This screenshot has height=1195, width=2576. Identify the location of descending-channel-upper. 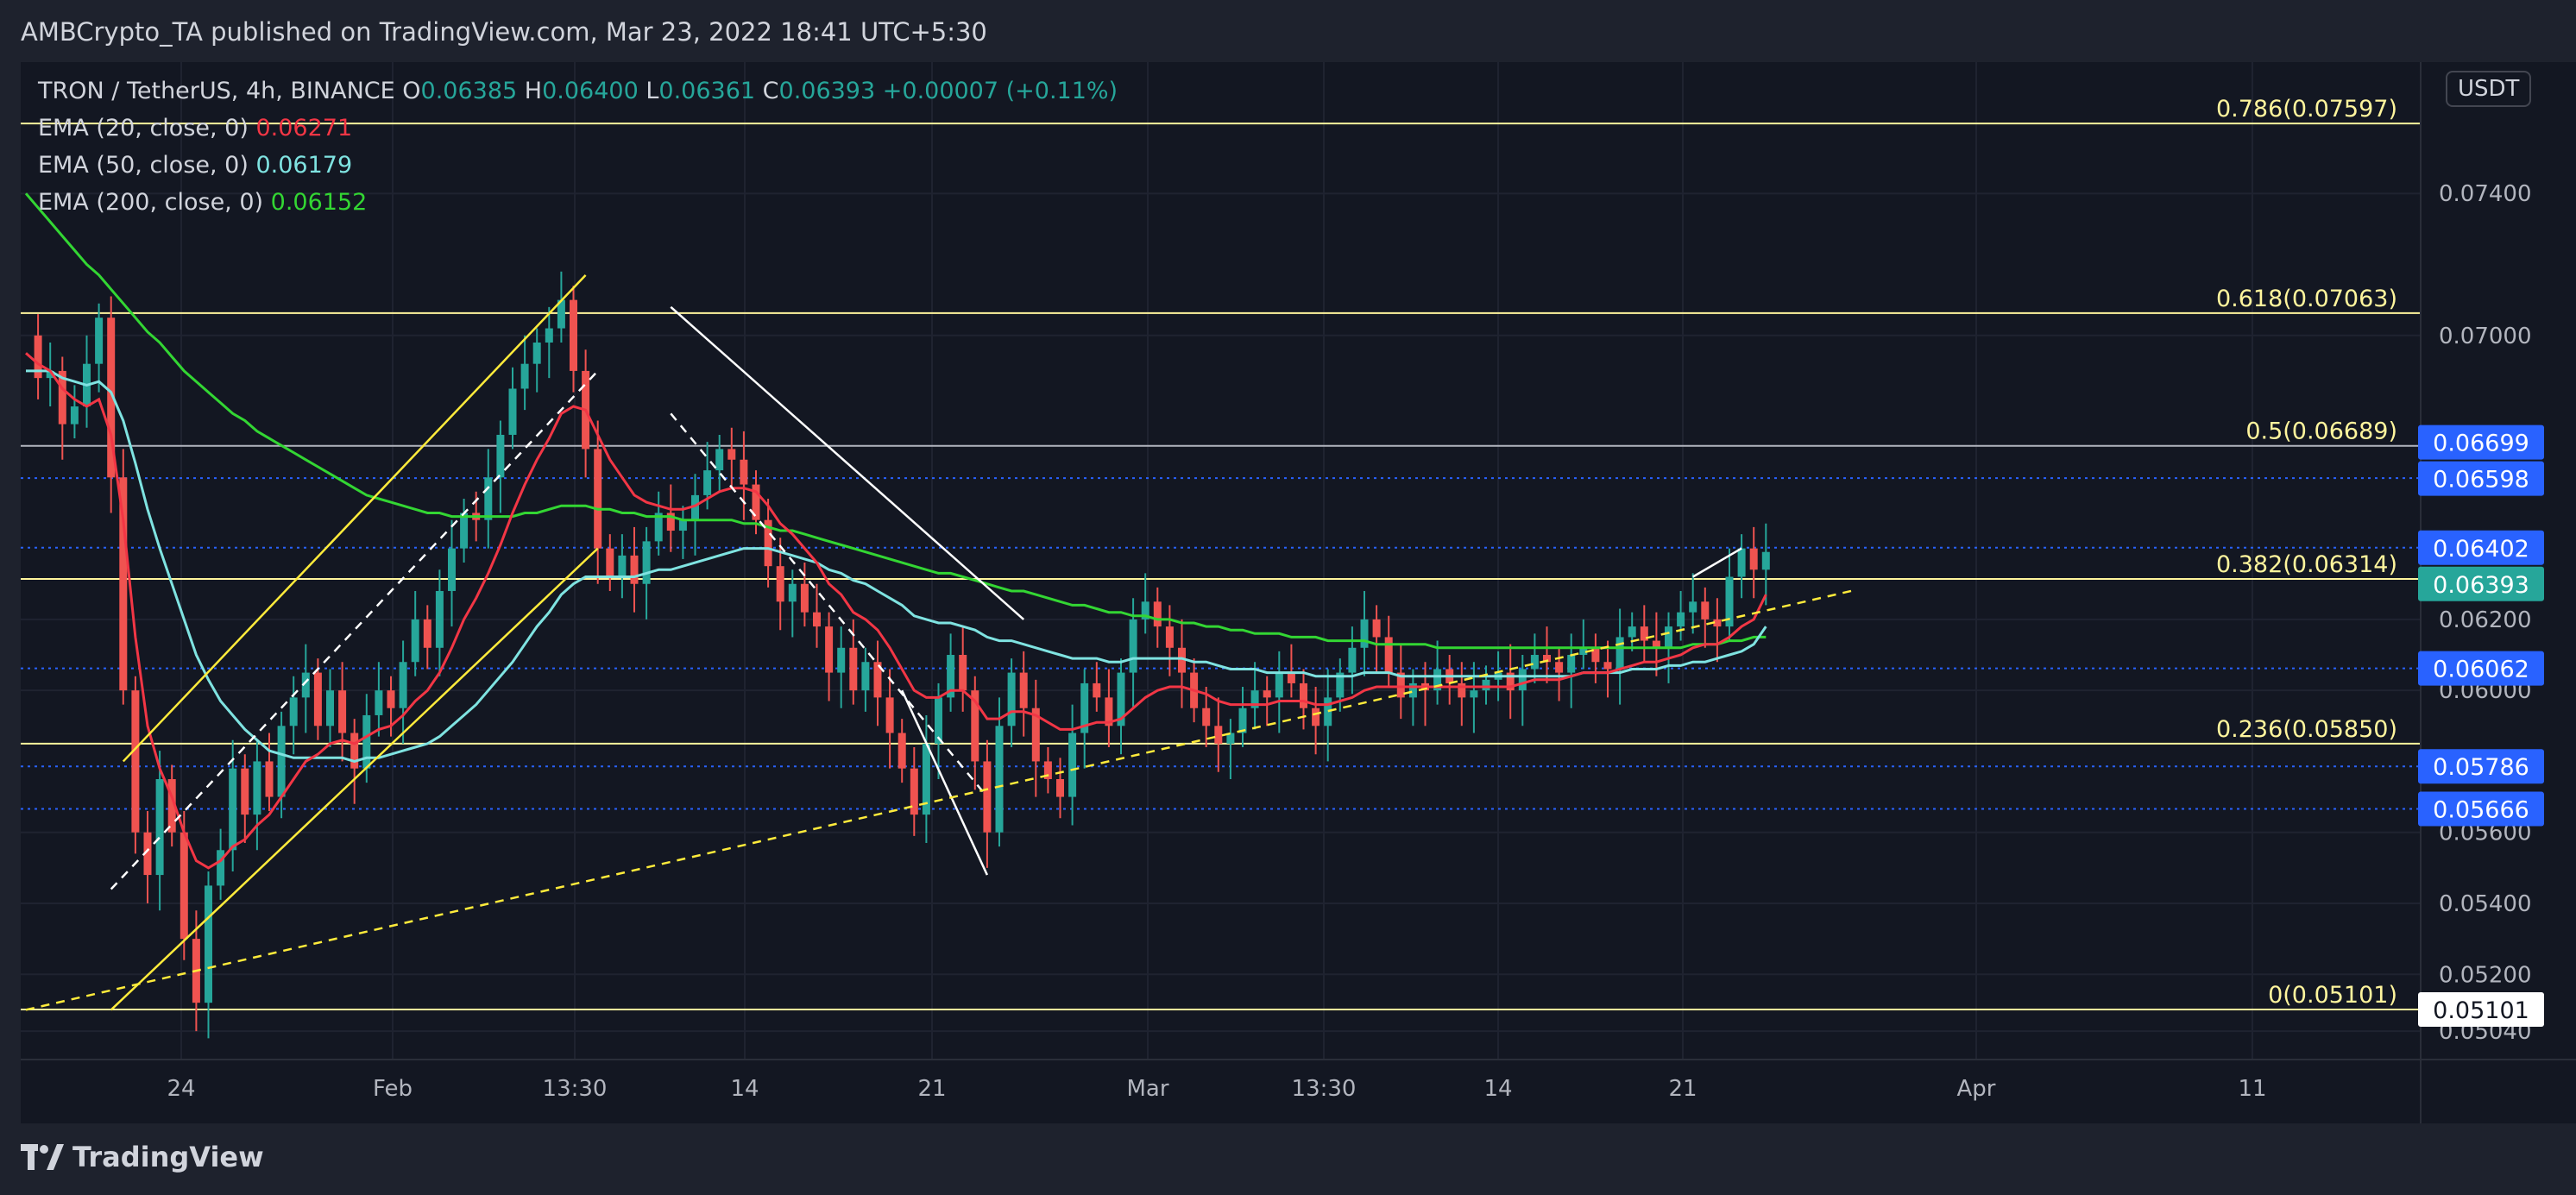
(848, 462).